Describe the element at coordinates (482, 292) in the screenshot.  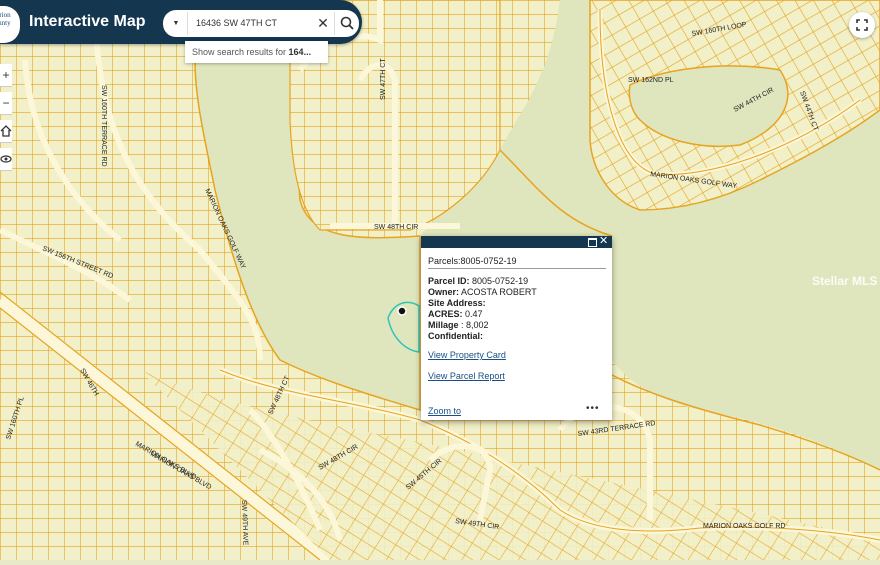
I see `field-owner: Owner: ACOSTA ROBERT` at that location.